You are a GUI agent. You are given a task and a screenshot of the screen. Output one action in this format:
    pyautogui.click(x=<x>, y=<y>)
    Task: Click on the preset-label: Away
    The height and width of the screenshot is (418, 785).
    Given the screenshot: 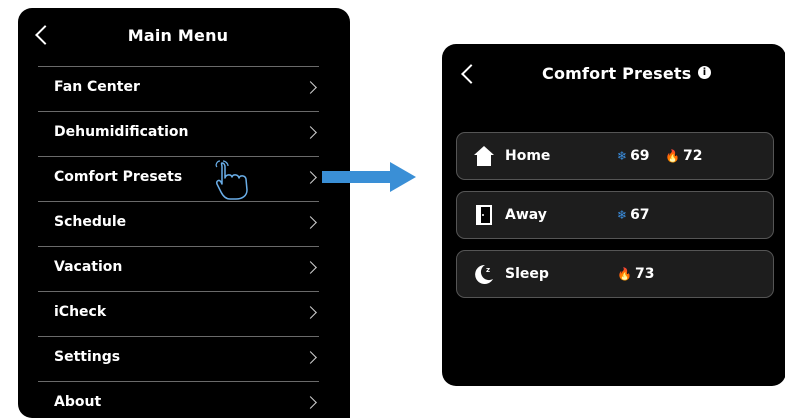 What is the action you would take?
    pyautogui.click(x=526, y=215)
    